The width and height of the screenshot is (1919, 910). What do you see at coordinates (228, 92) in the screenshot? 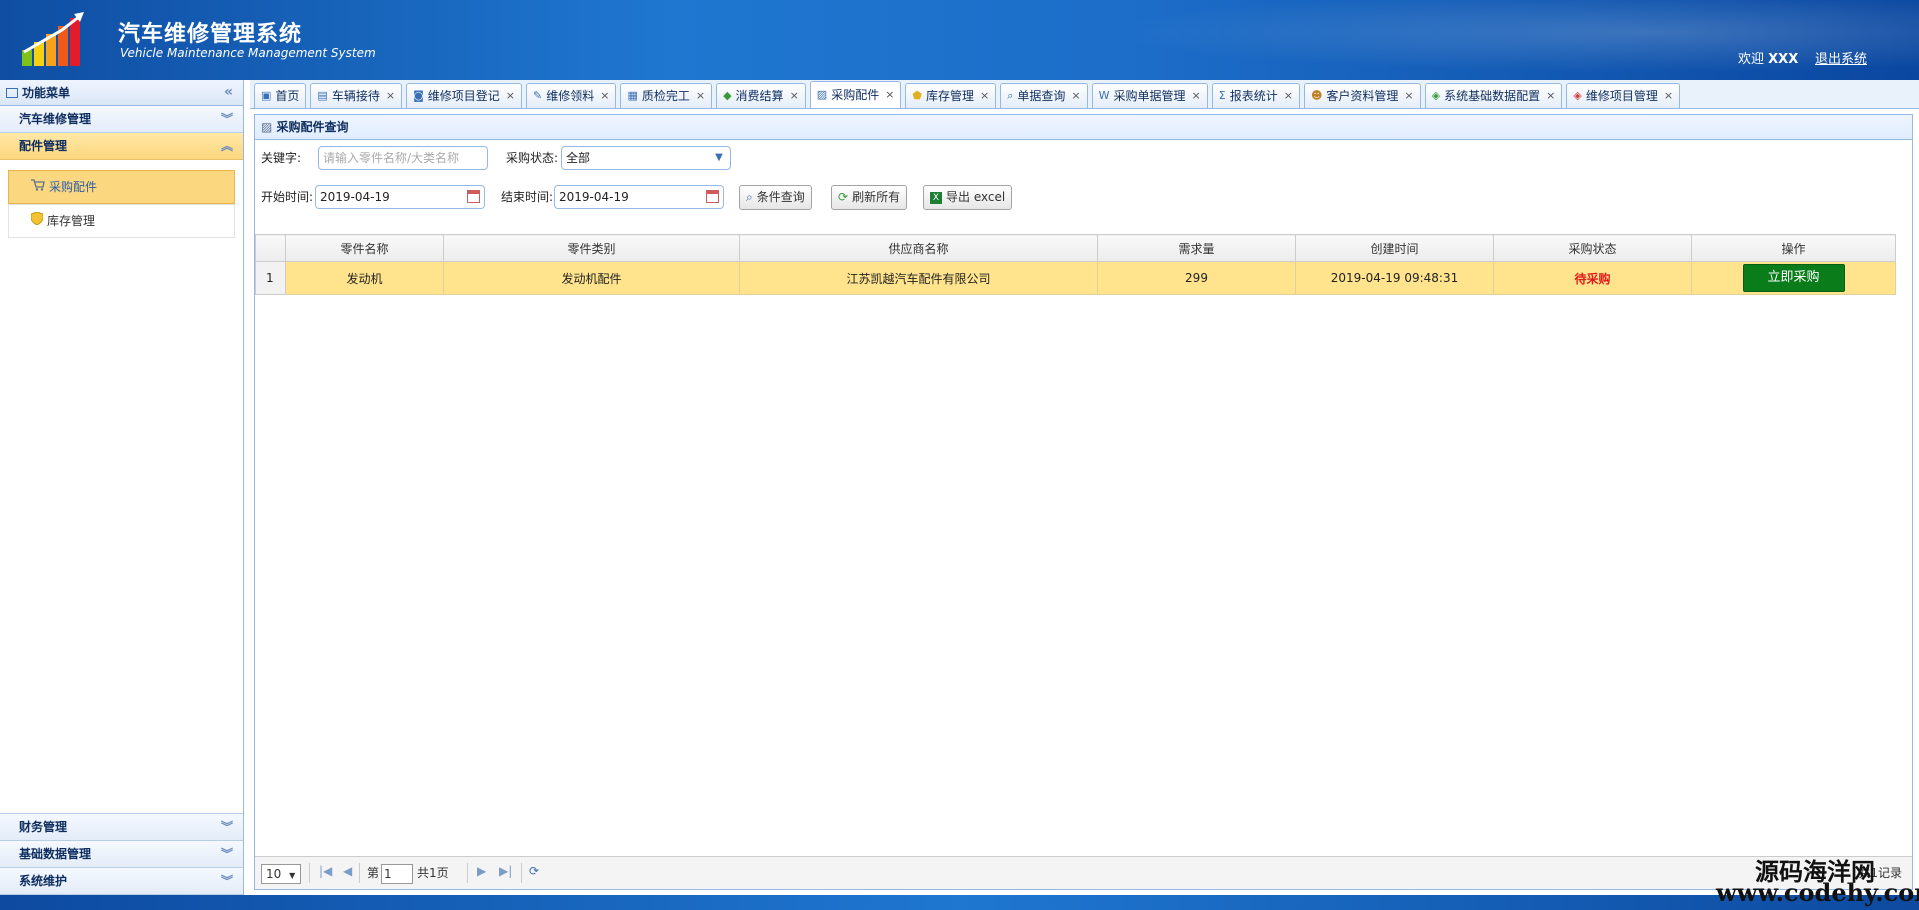
I see `collapse-sidebar-icon: «` at bounding box center [228, 92].